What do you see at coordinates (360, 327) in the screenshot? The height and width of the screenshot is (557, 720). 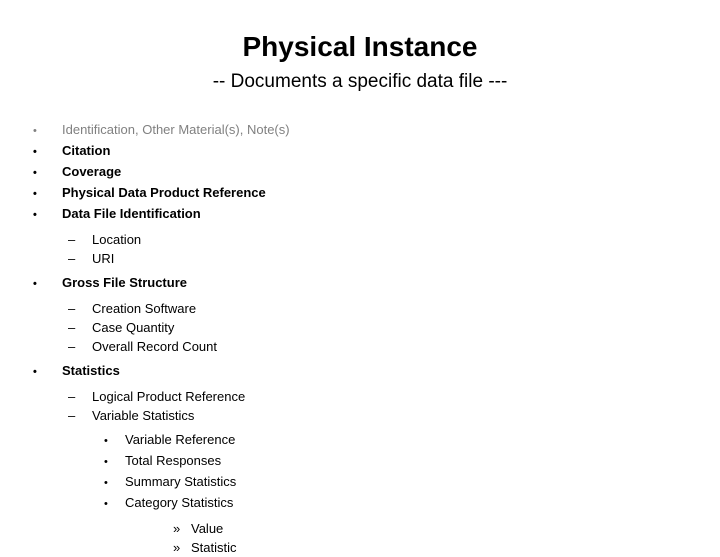 I see `outline-item: – Case Quantity` at bounding box center [360, 327].